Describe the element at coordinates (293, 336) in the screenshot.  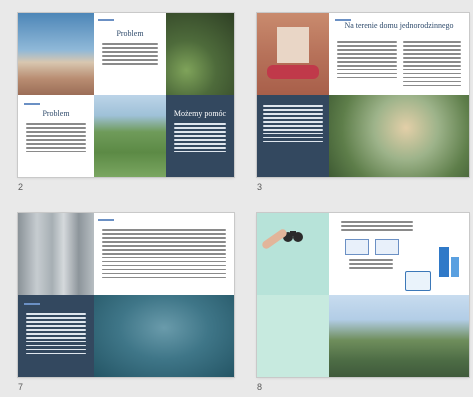
I see `mint-panel` at that location.